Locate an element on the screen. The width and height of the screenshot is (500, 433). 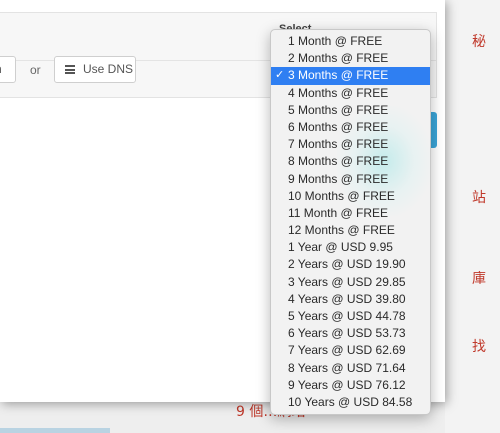
dropdown-option: 12 Months @ FREE is located at coordinates (350, 230).